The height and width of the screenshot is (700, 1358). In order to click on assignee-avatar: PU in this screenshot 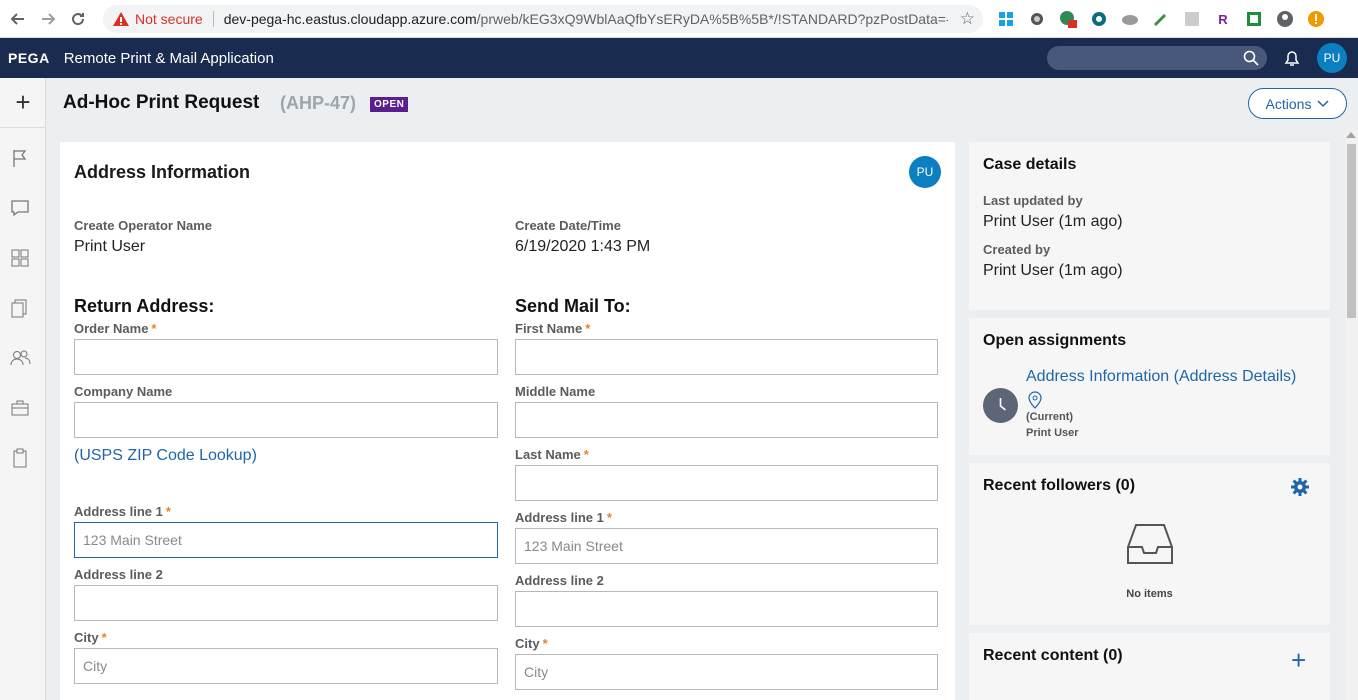, I will do `click(925, 172)`.